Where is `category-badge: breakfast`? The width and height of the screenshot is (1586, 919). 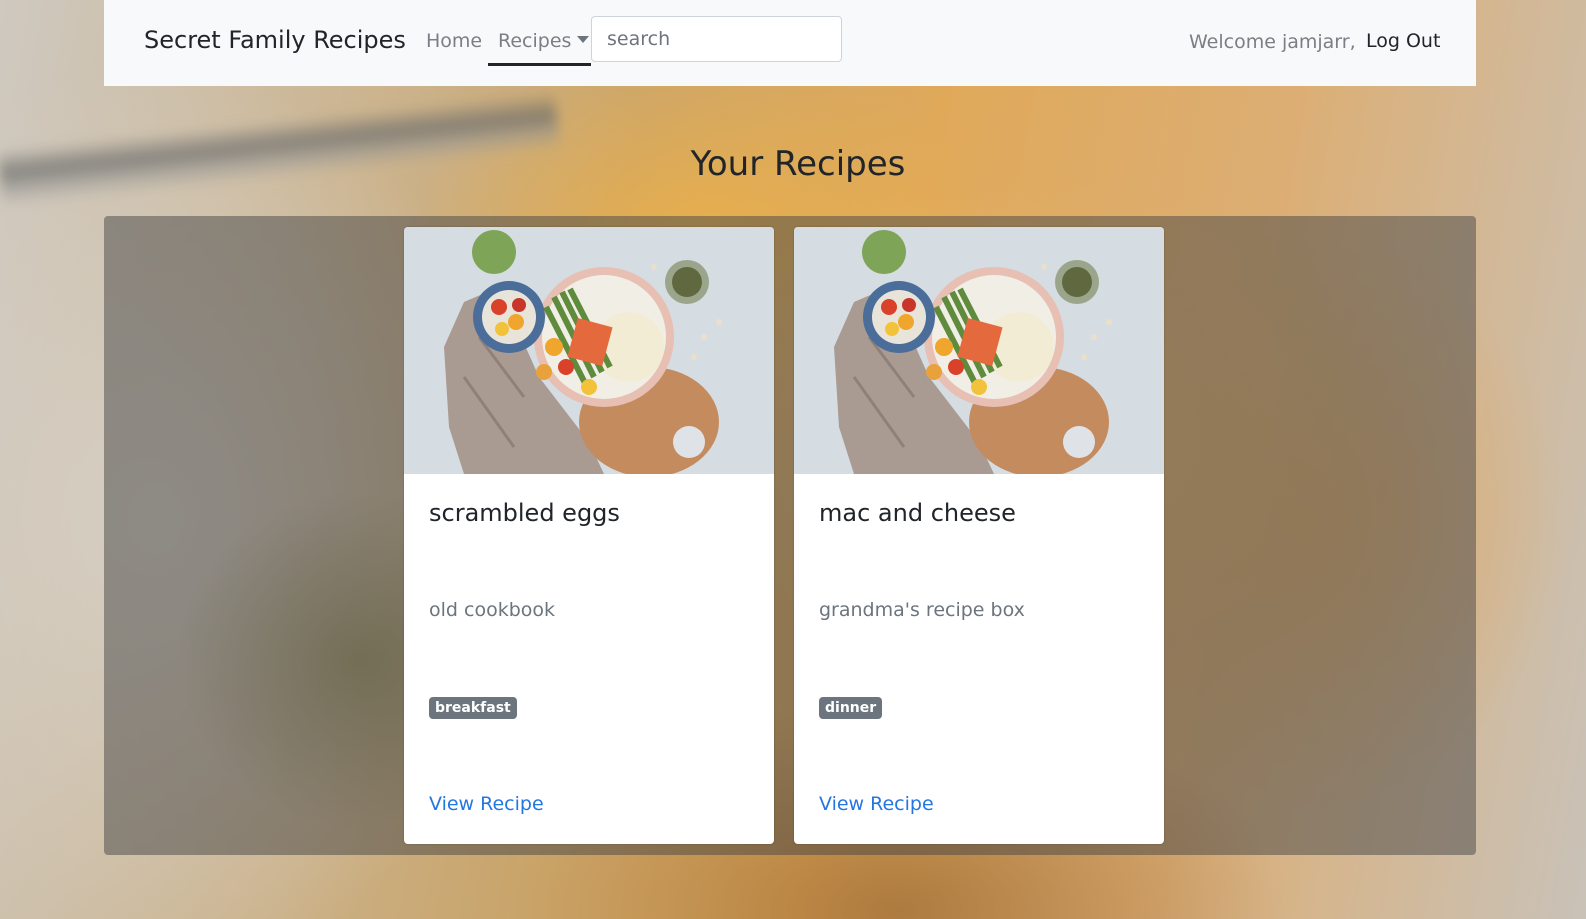
category-badge: breakfast is located at coordinates (473, 708).